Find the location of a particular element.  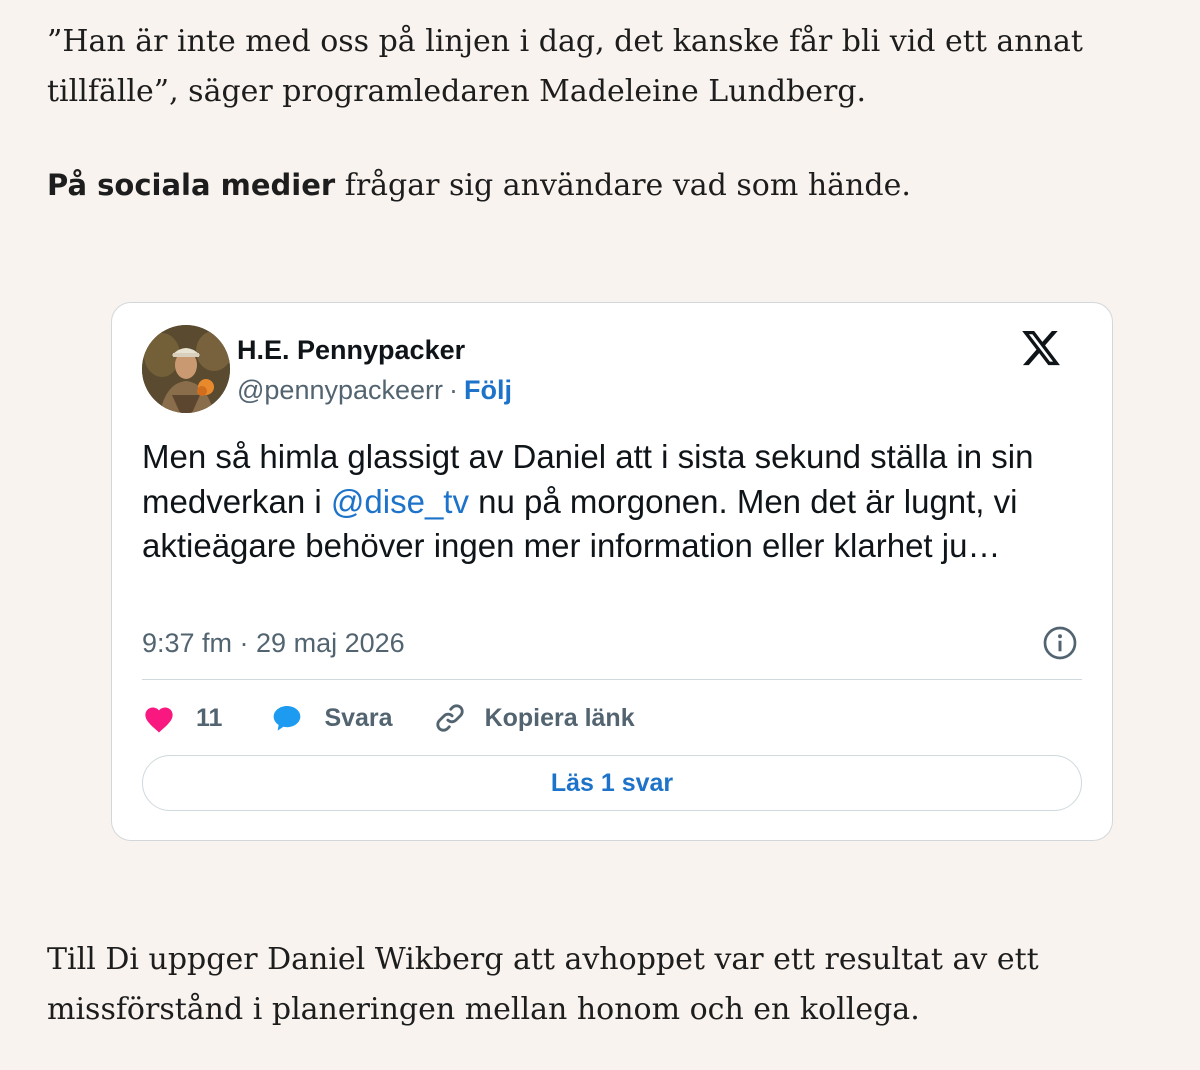

bold-lead-text: På sociala medier is located at coordinates (191, 185).